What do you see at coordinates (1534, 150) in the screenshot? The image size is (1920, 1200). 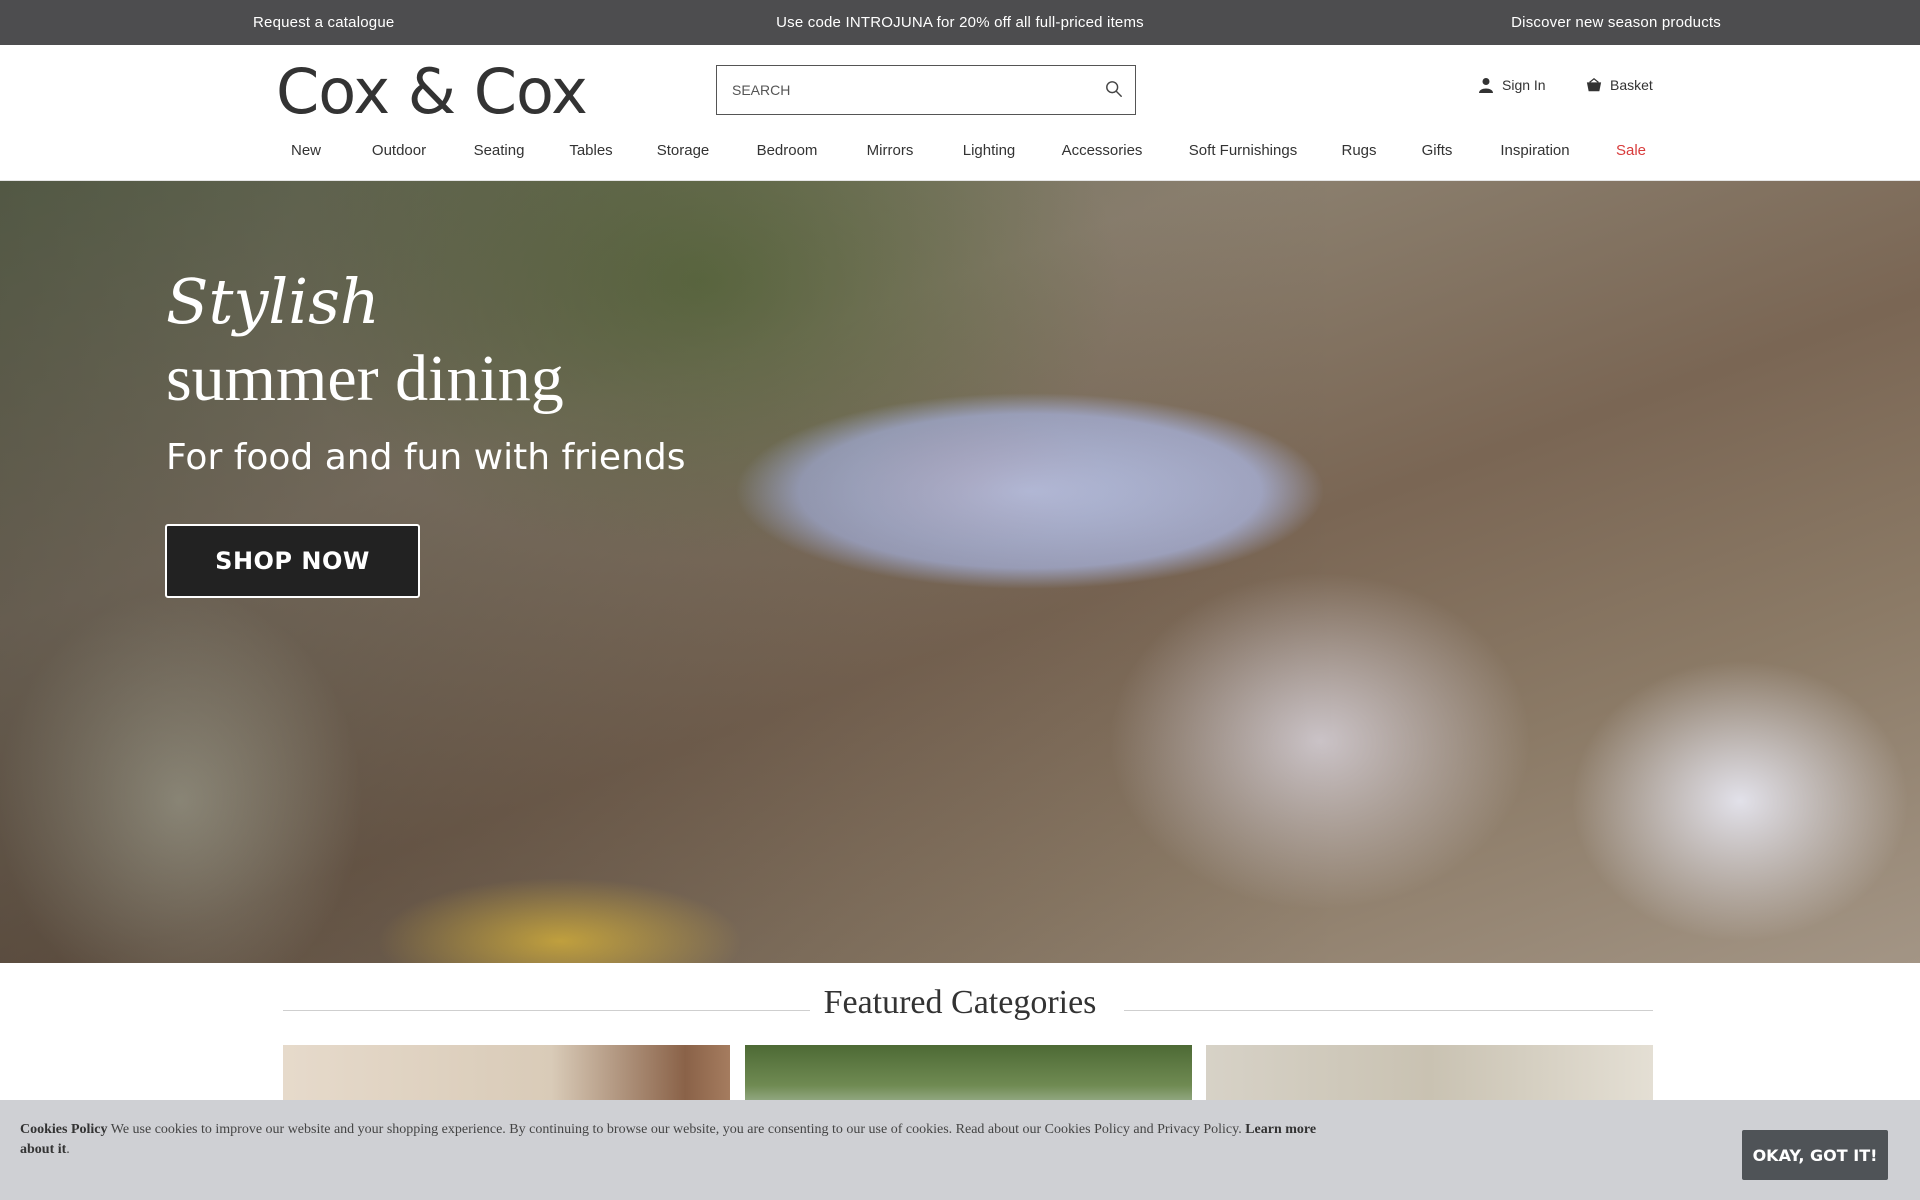 I see `nav-item-inspiration: Inspiration` at bounding box center [1534, 150].